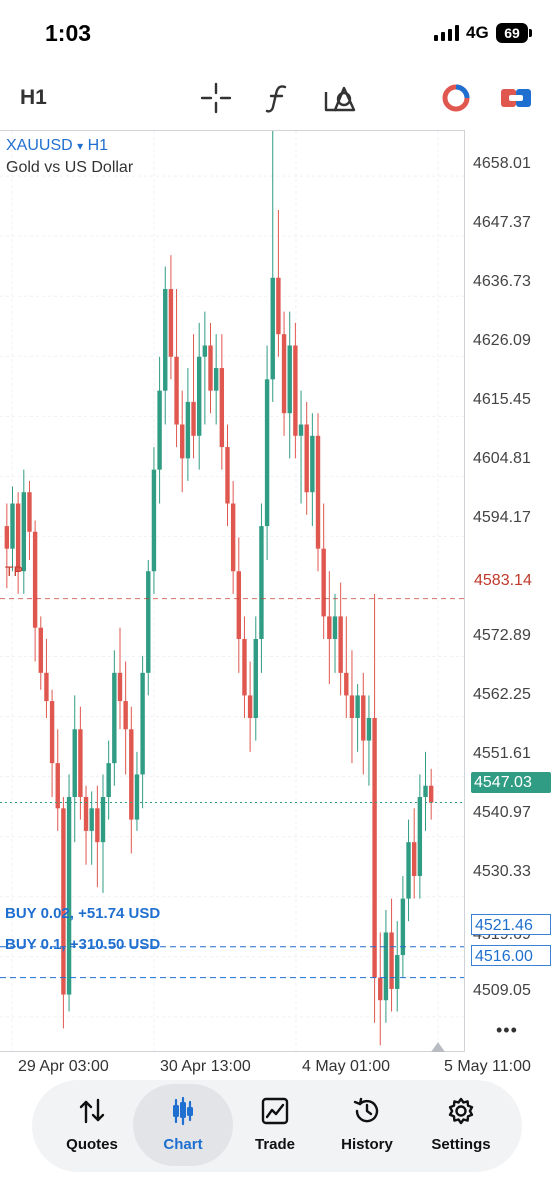 Image resolution: width=554 pixels, height=1200 pixels. What do you see at coordinates (80, 146) in the screenshot?
I see `symbol-dropdown-icon: ▾` at bounding box center [80, 146].